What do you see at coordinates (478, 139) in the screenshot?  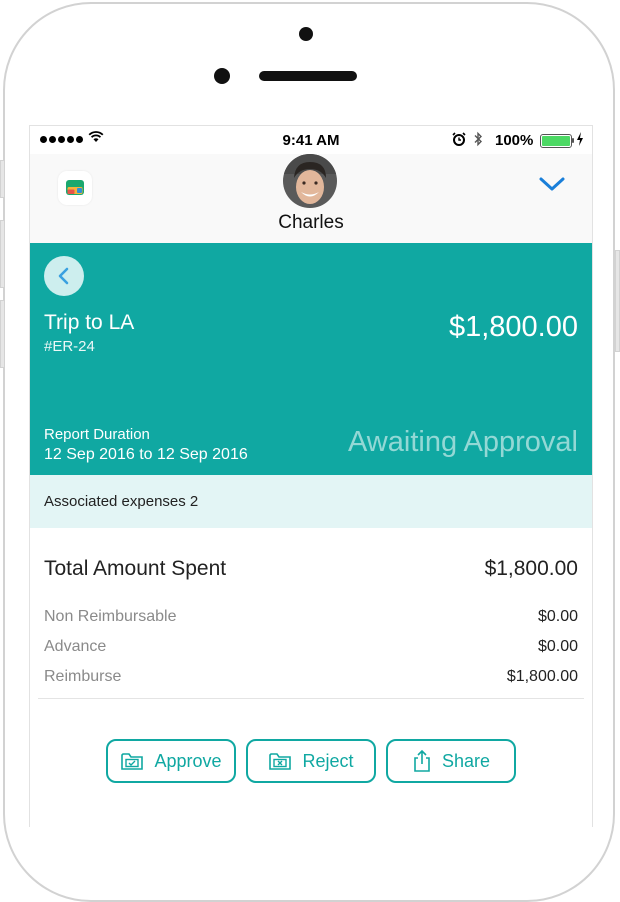 I see `bluetooth-icon` at bounding box center [478, 139].